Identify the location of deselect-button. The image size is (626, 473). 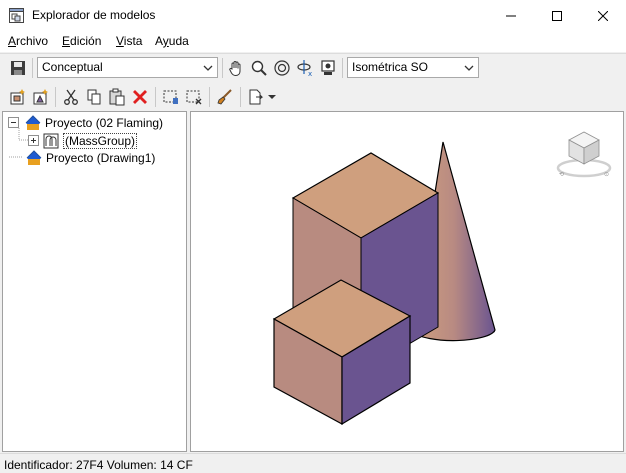
(194, 97).